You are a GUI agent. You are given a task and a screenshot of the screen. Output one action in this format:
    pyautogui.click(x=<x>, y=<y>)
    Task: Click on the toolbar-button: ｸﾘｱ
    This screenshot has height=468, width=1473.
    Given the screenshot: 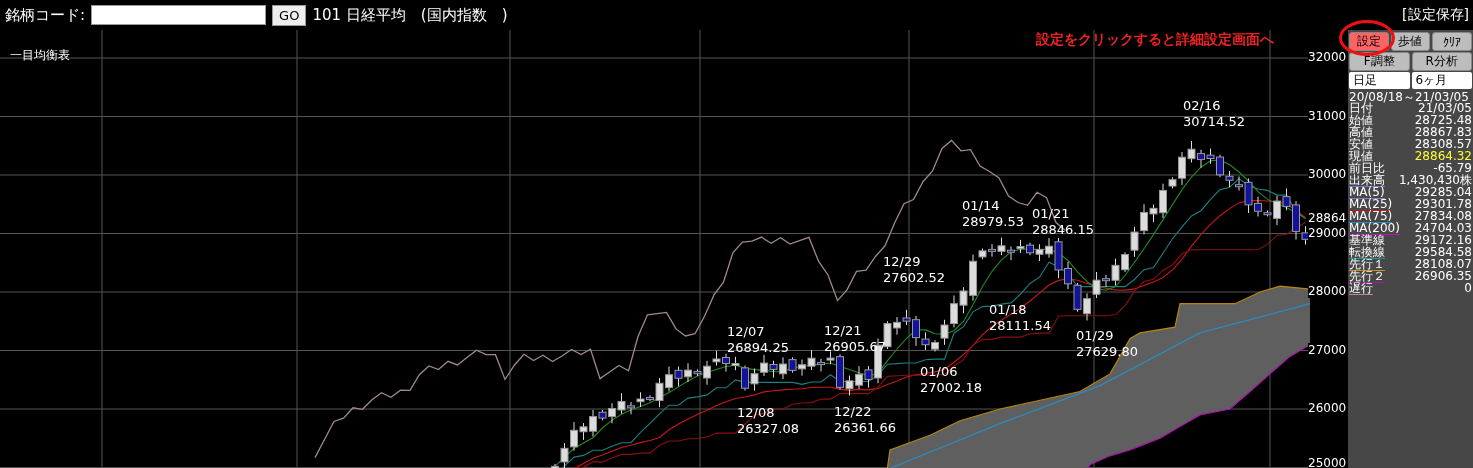 What is the action you would take?
    pyautogui.click(x=1452, y=41)
    